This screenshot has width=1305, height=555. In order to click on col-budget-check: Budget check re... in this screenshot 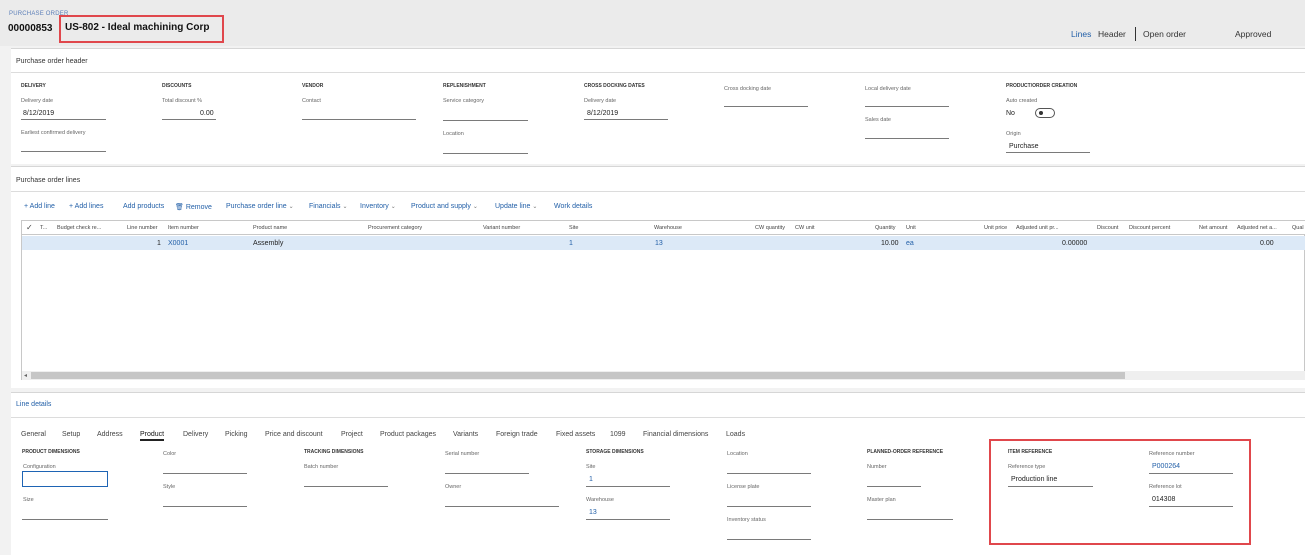, I will do `click(79, 228)`.